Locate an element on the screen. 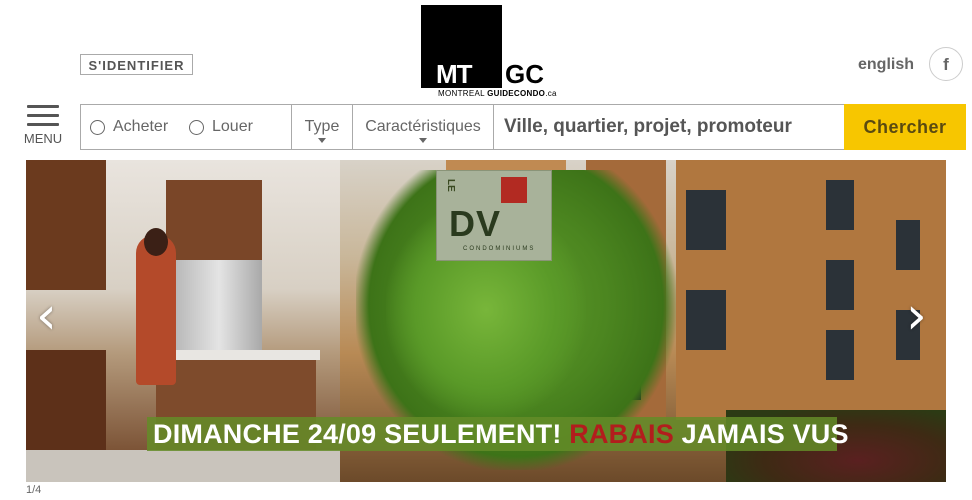  type-dropdown: Type is located at coordinates (321, 127).